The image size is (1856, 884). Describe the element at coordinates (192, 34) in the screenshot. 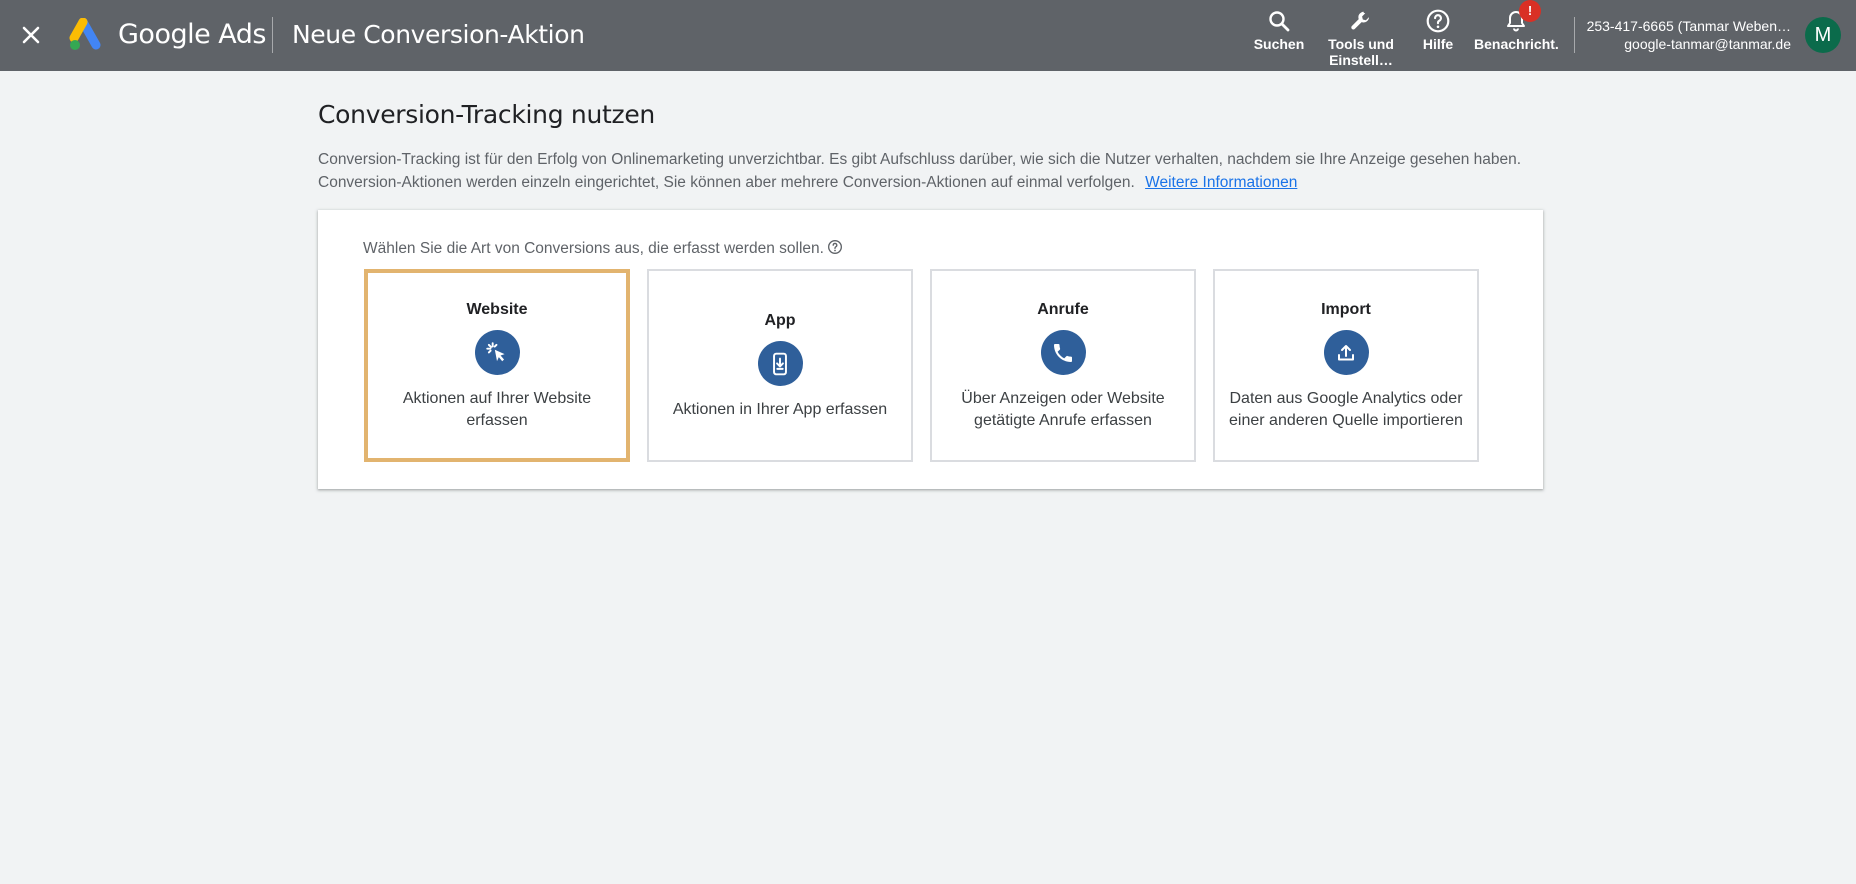

I see `brand-name: Google Ads` at that location.